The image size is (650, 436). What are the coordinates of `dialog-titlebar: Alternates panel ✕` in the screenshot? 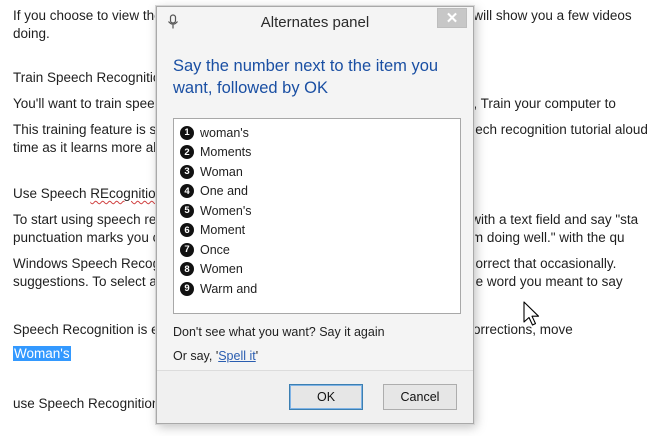 It's located at (315, 22).